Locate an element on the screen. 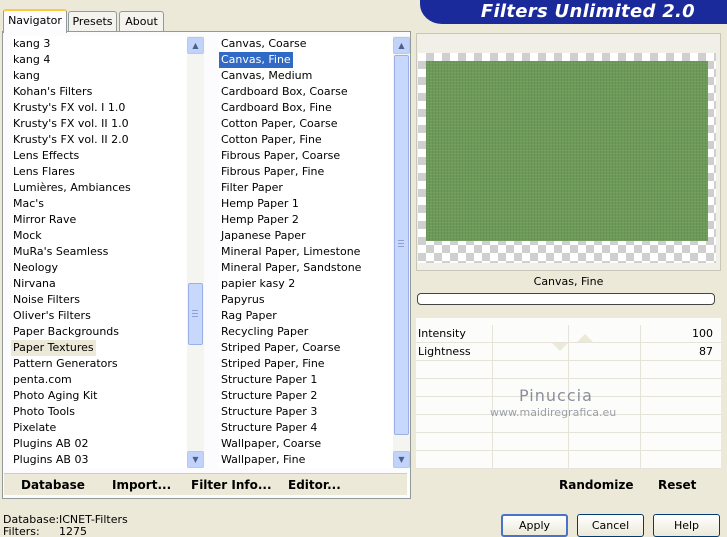 Image resolution: width=727 pixels, height=537 pixels. category-list-item: MuRa's Seamless is located at coordinates (60, 252).